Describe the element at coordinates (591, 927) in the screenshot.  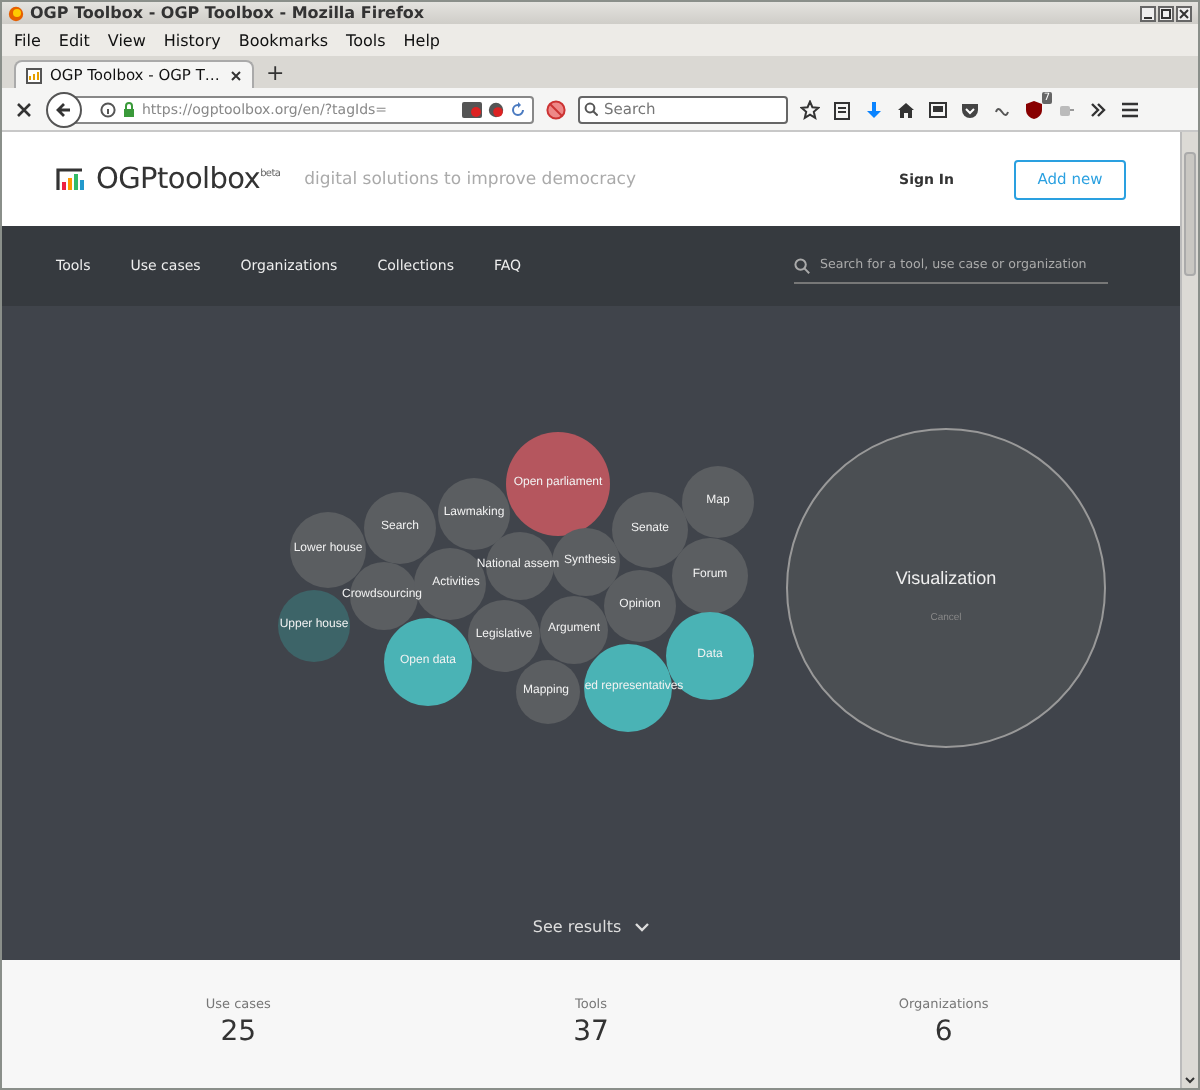
I see `see-results-link: See results` at that location.